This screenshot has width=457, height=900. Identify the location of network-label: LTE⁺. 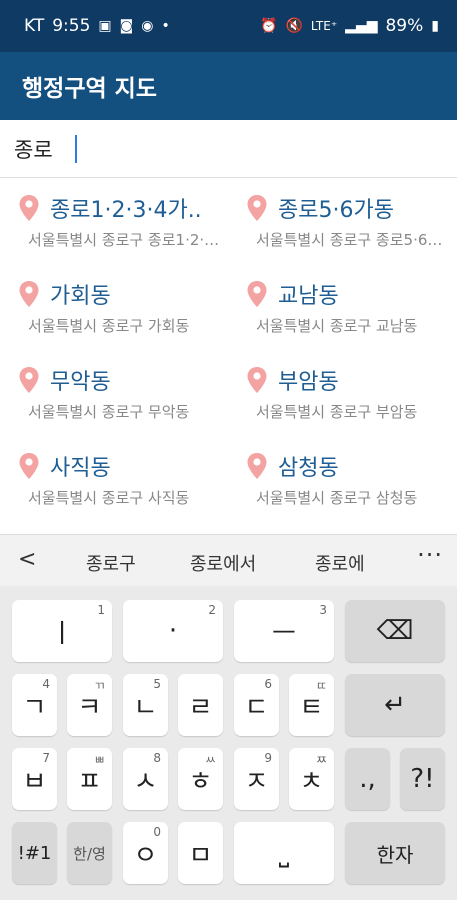
(324, 26).